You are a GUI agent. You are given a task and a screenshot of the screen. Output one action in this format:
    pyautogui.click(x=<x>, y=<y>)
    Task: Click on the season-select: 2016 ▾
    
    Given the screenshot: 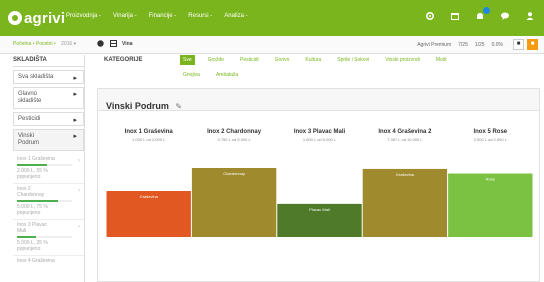 What is the action you would take?
    pyautogui.click(x=68, y=44)
    